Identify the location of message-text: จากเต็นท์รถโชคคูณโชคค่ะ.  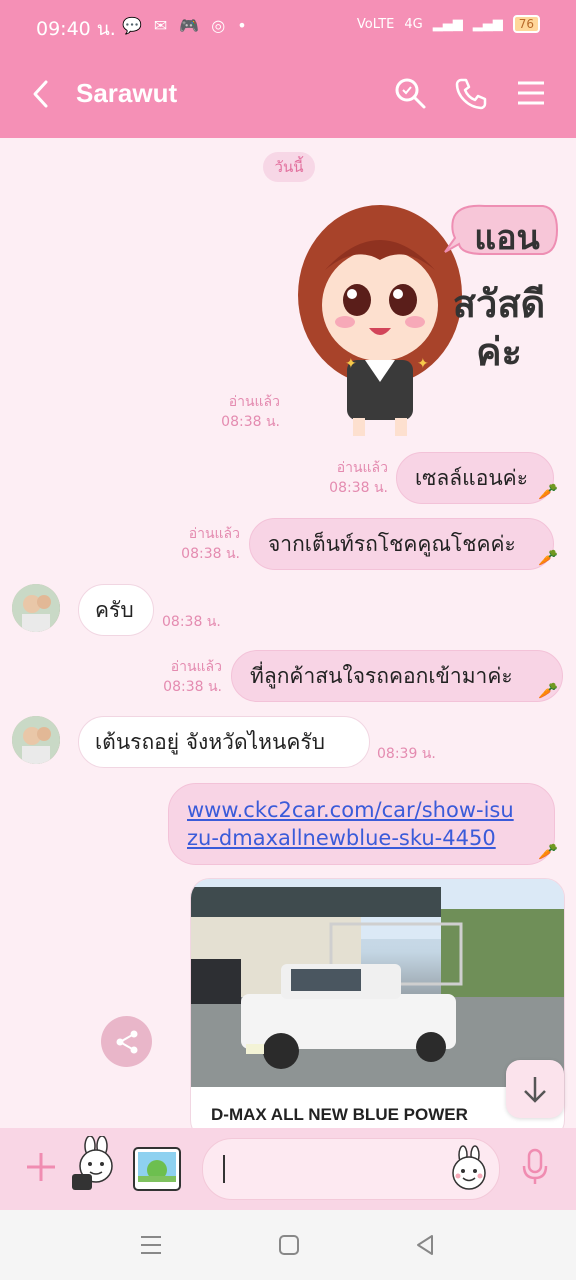
(392, 543).